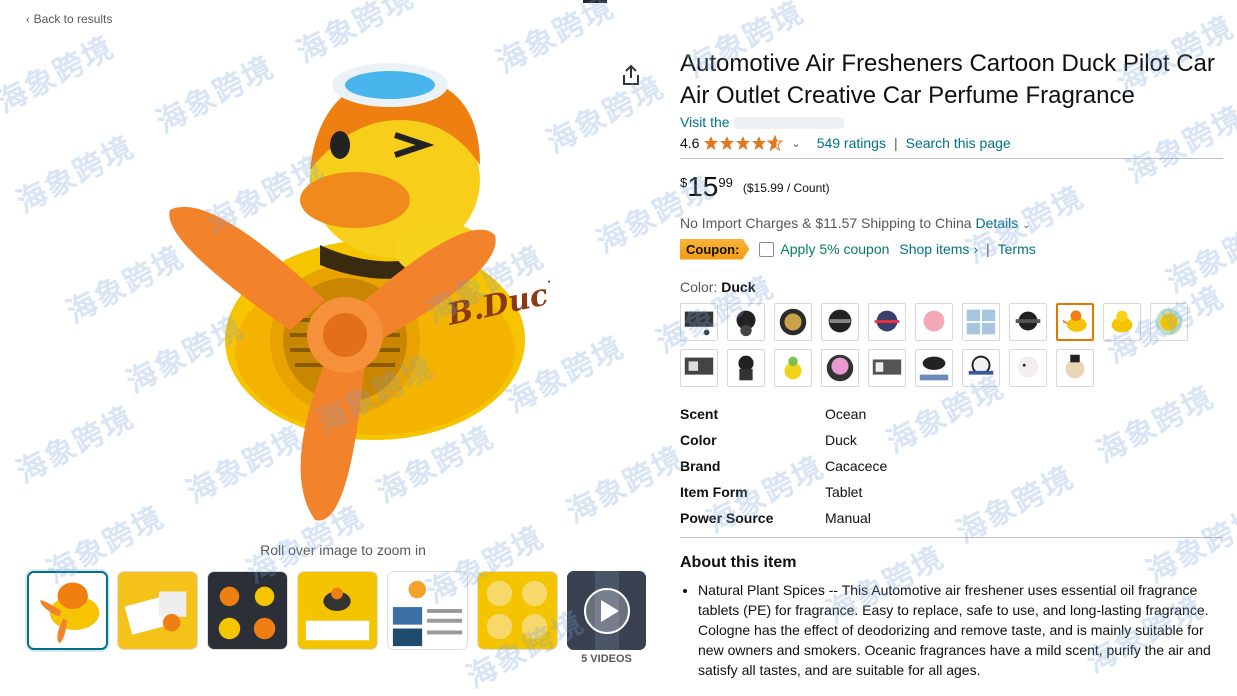 The width and height of the screenshot is (1237, 696). What do you see at coordinates (951, 492) in the screenshot?
I see `spec-row: Item Form Tablet` at bounding box center [951, 492].